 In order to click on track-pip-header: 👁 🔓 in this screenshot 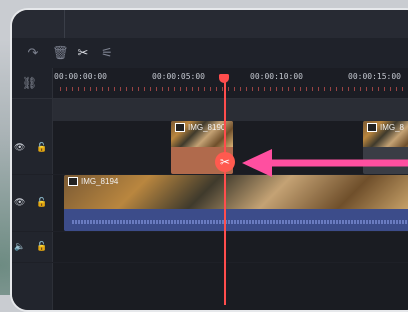, I will do `click(32, 147)`.